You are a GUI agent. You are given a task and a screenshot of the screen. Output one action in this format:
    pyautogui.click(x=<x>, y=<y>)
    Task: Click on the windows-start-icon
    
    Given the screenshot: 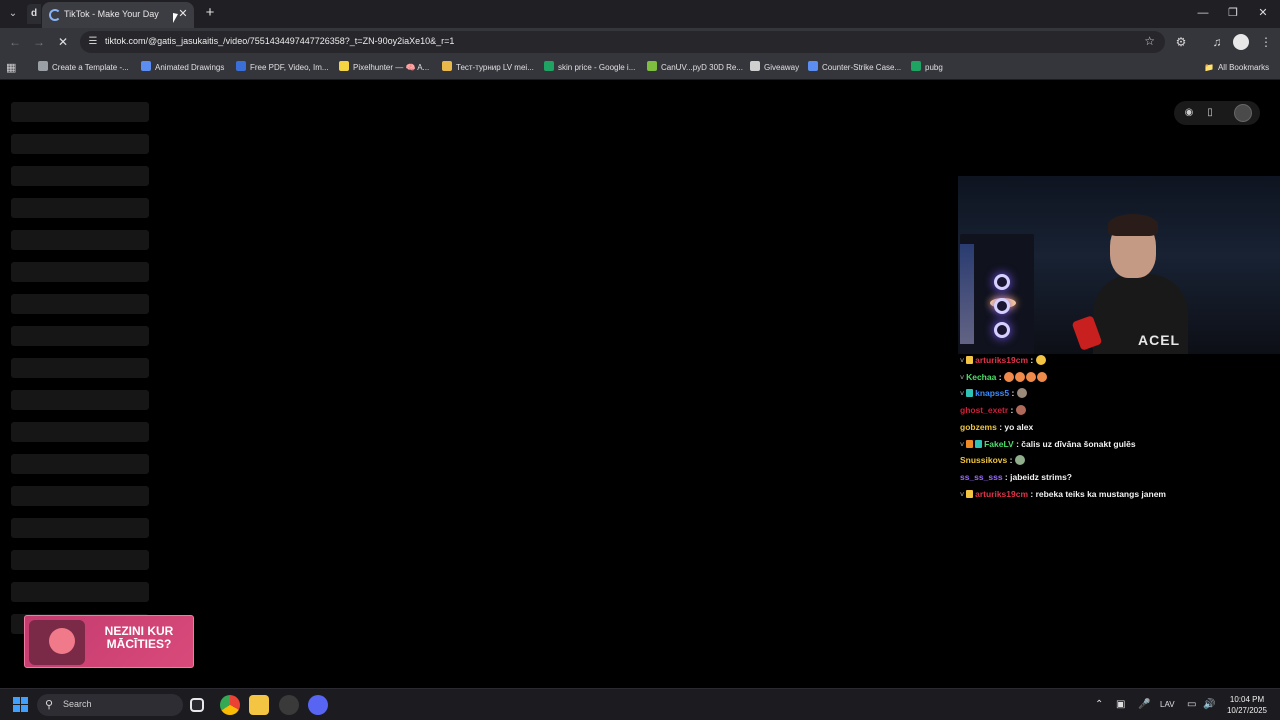 What is the action you would take?
    pyautogui.click(x=21, y=705)
    